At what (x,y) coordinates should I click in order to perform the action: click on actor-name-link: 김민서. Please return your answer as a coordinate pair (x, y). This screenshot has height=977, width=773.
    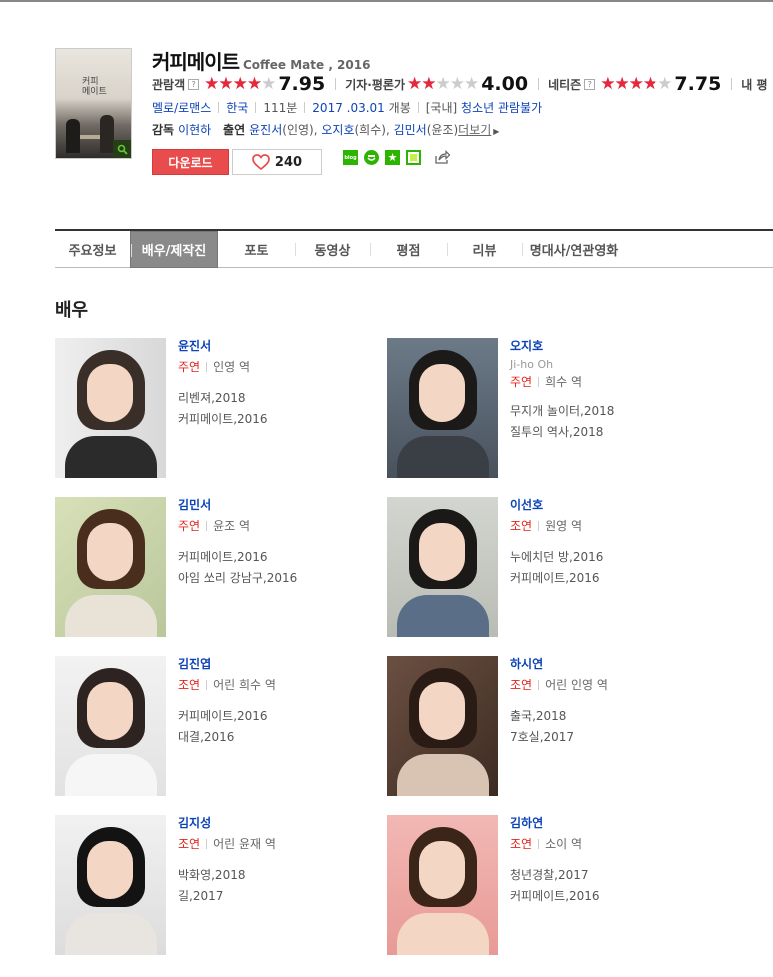
    Looking at the image, I should click on (288, 505).